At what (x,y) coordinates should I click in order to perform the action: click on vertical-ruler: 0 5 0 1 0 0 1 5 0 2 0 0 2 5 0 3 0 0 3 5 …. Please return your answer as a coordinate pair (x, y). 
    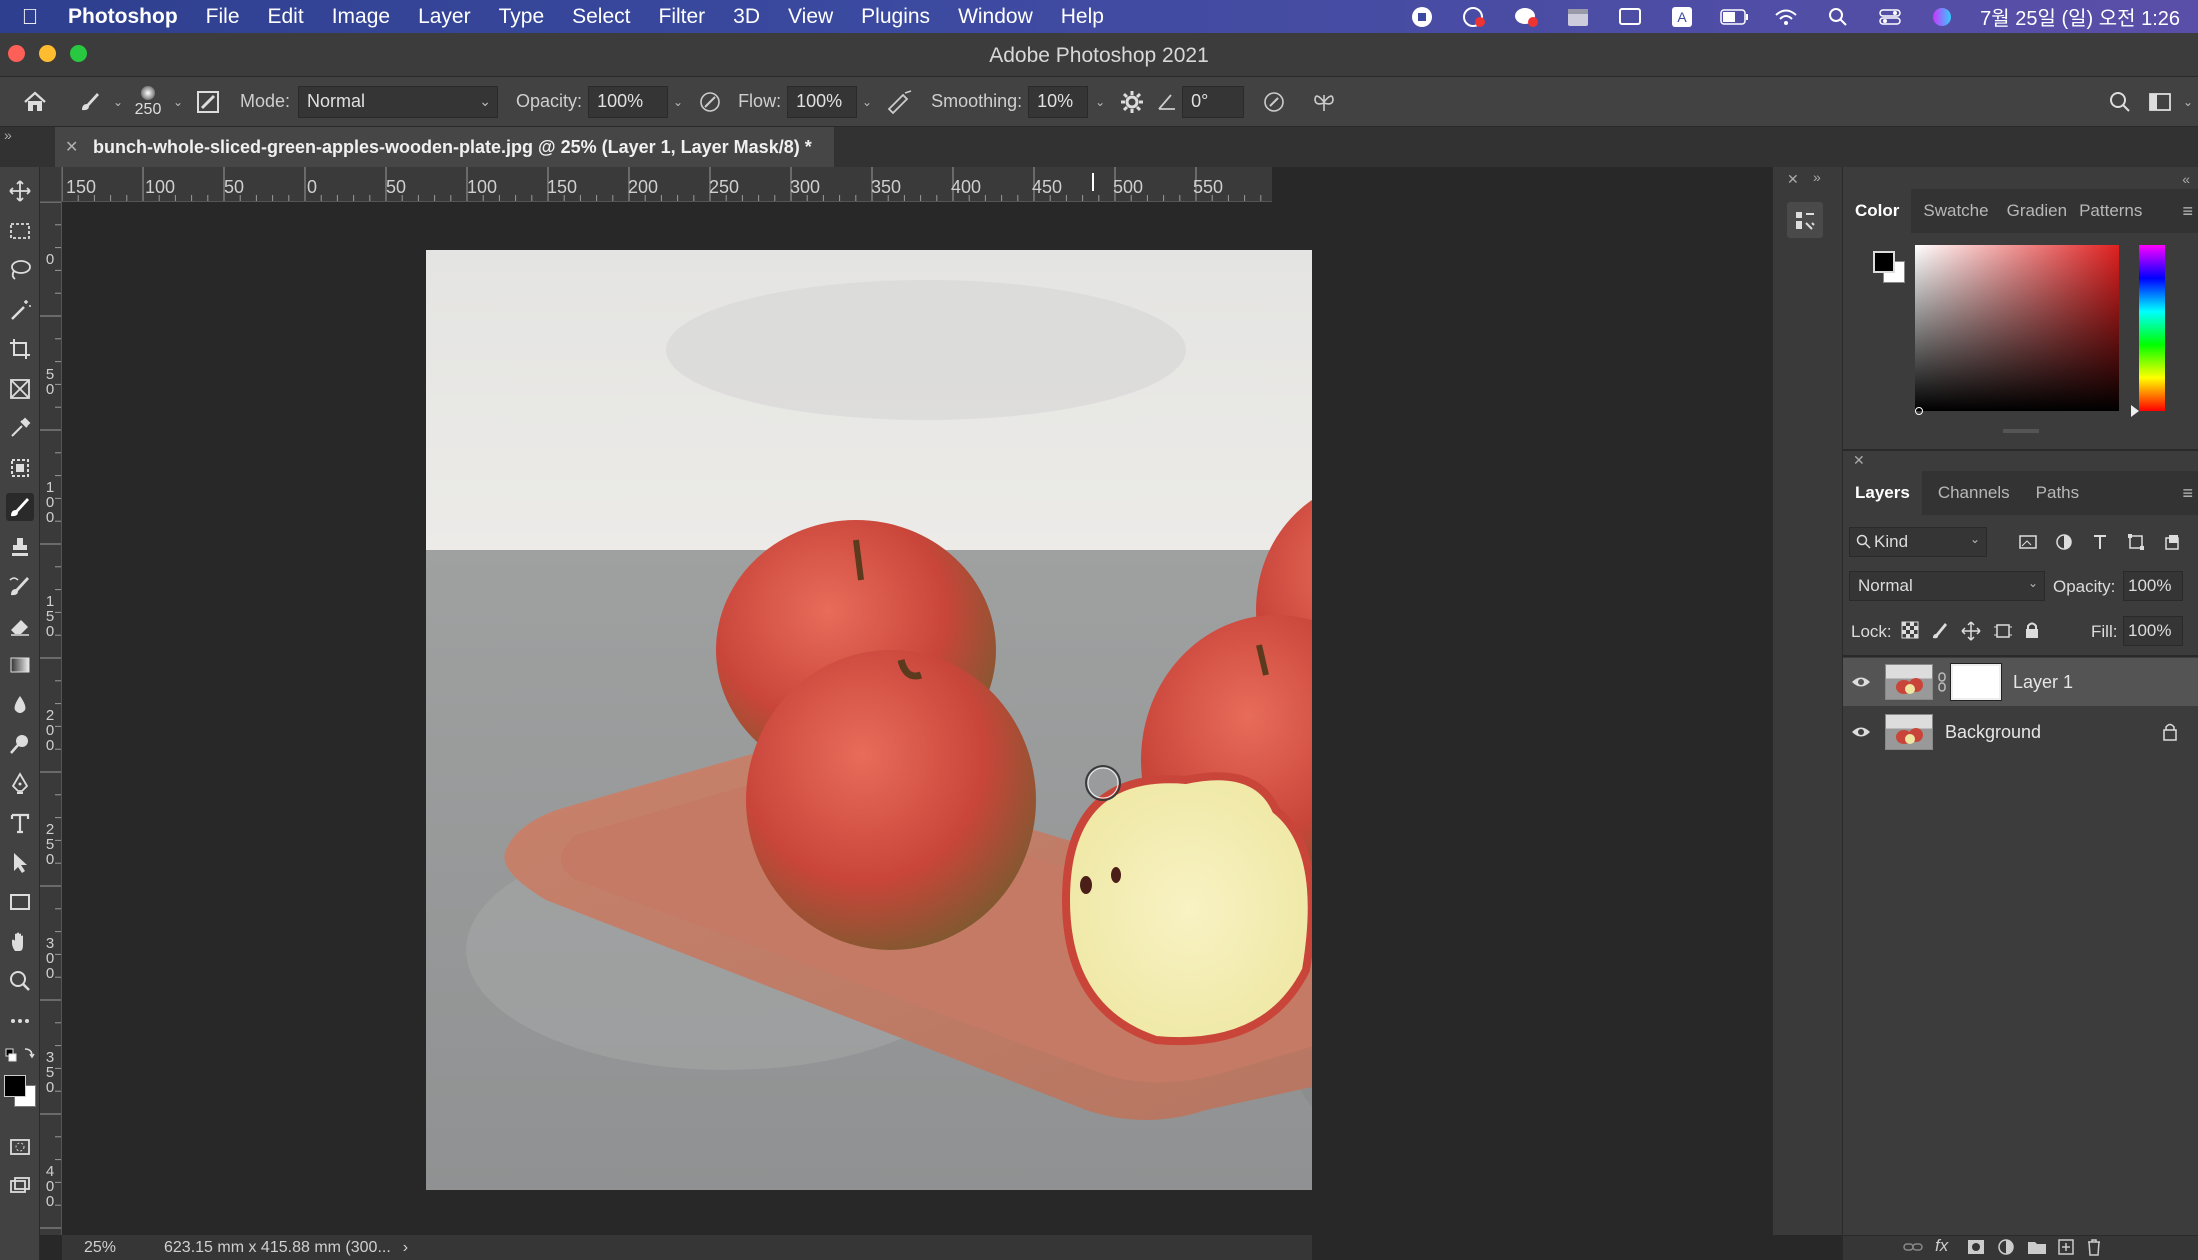
    Looking at the image, I should click on (51, 718).